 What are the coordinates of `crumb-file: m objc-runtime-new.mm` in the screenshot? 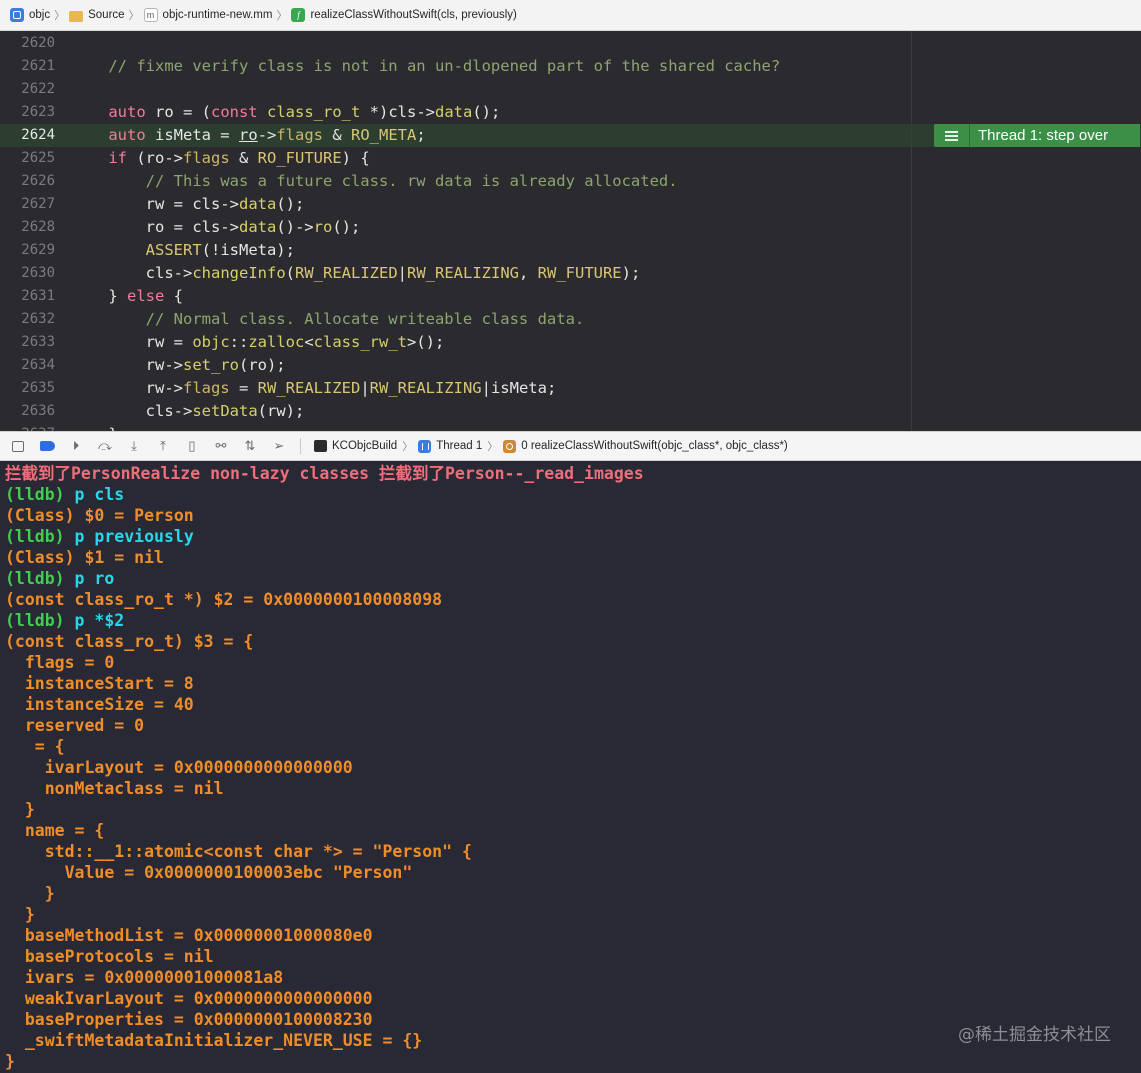 It's located at (208, 15).